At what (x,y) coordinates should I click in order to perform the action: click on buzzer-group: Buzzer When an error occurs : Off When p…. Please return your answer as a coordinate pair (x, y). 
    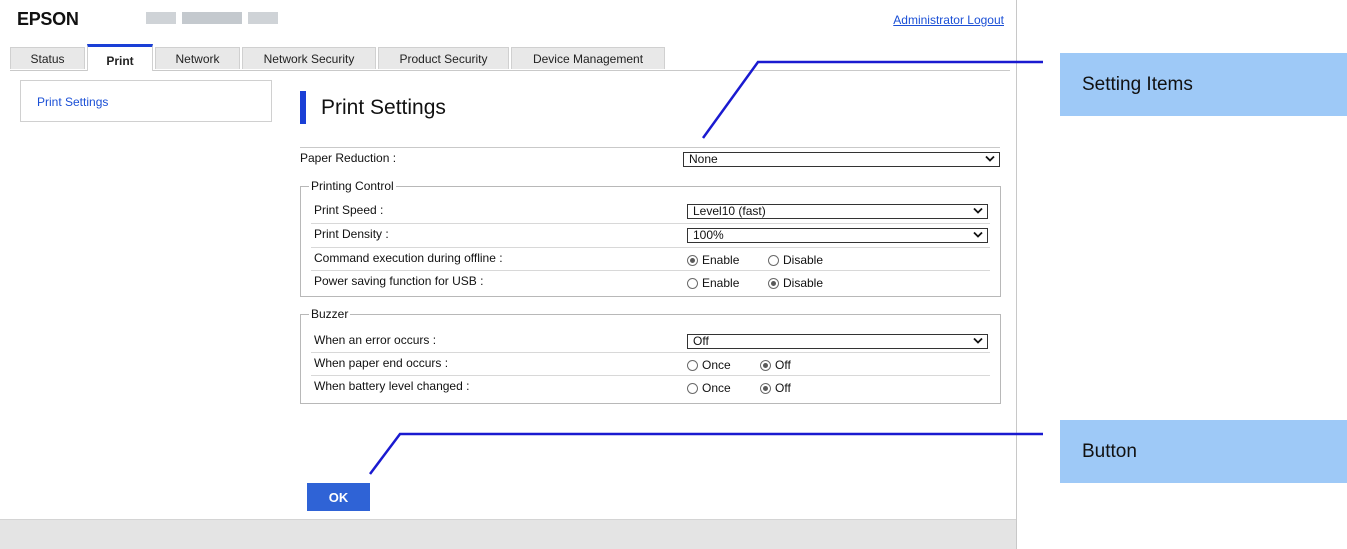
    Looking at the image, I should click on (650, 355).